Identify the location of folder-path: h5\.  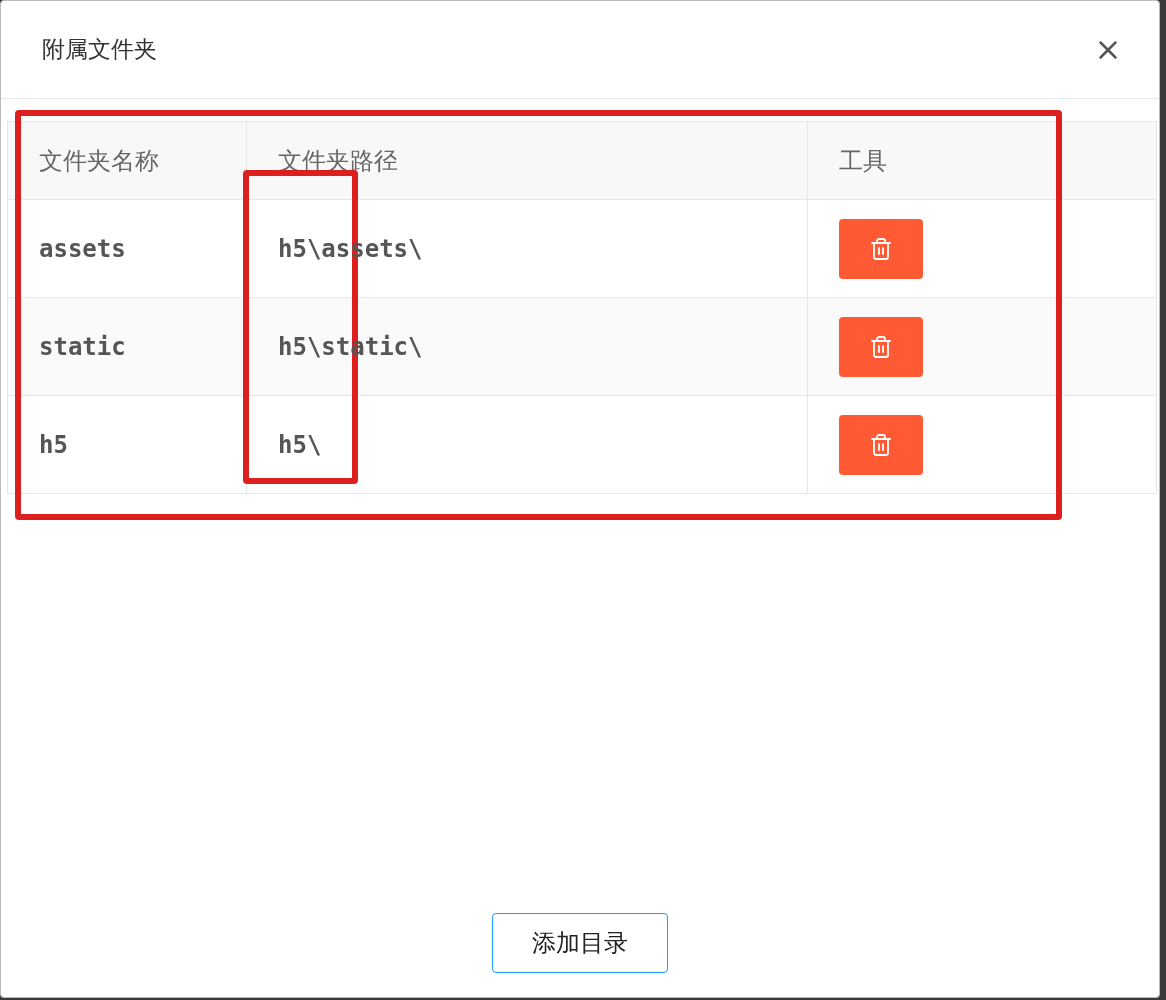
(300, 444).